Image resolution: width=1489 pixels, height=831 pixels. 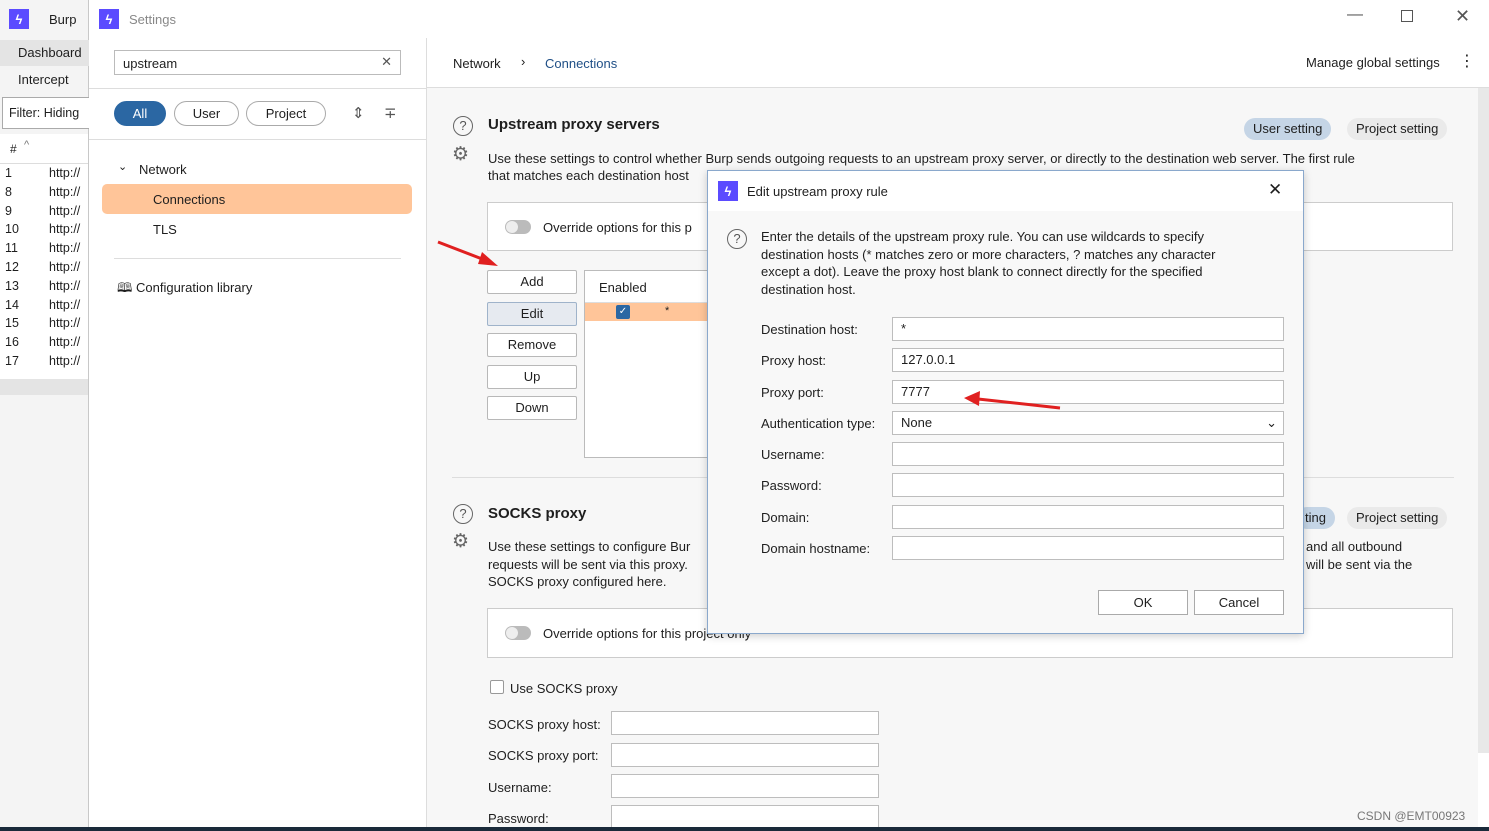 What do you see at coordinates (749, 325) in the screenshot?
I see `annotation-arrows` at bounding box center [749, 325].